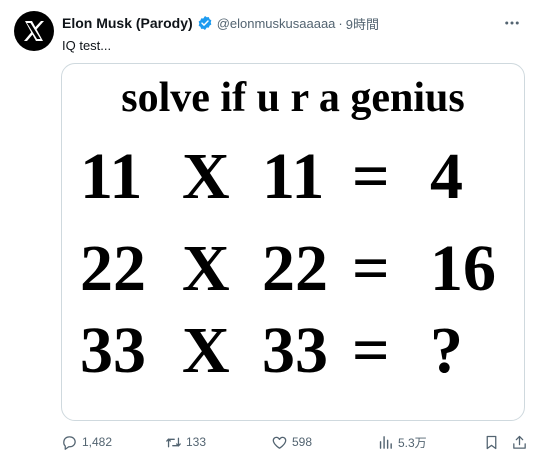  I want to click on like-button: 598, so click(291, 442).